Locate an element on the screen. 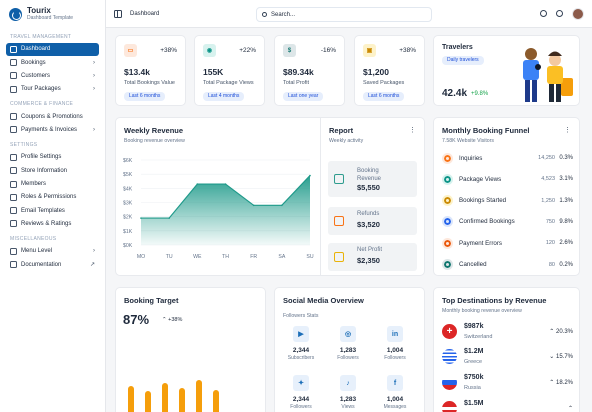  destination-value: $1.5M is located at coordinates (474, 403).